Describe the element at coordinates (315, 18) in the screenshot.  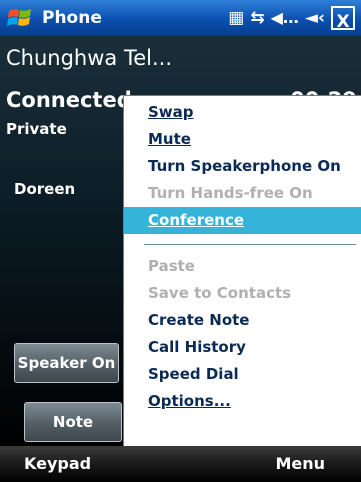
I see `volume-icon: ◄‹` at that location.